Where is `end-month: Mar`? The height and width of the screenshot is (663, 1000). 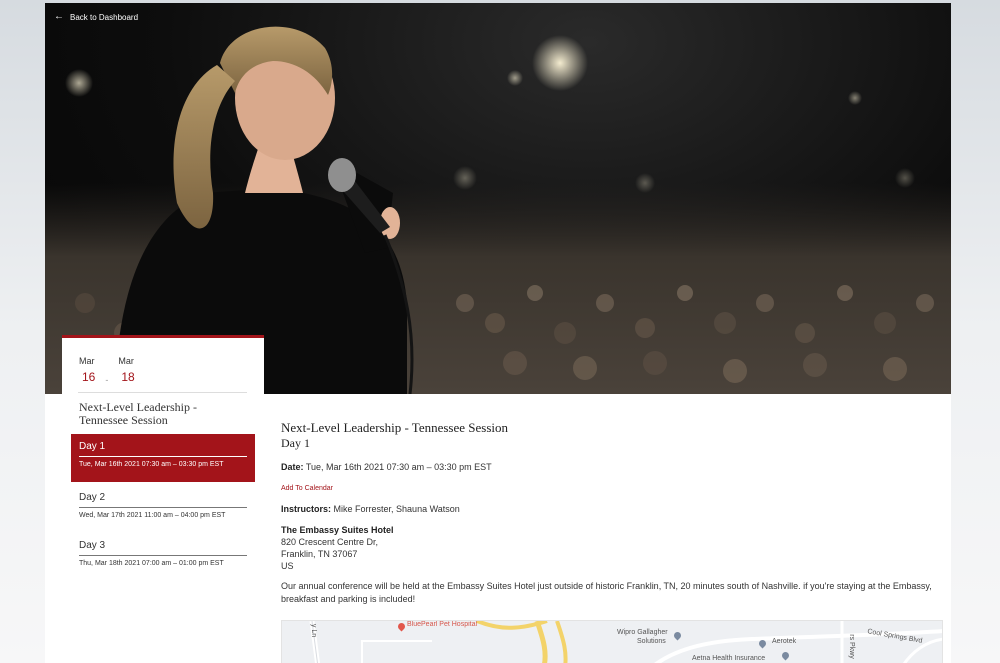
end-month: Mar is located at coordinates (126, 361).